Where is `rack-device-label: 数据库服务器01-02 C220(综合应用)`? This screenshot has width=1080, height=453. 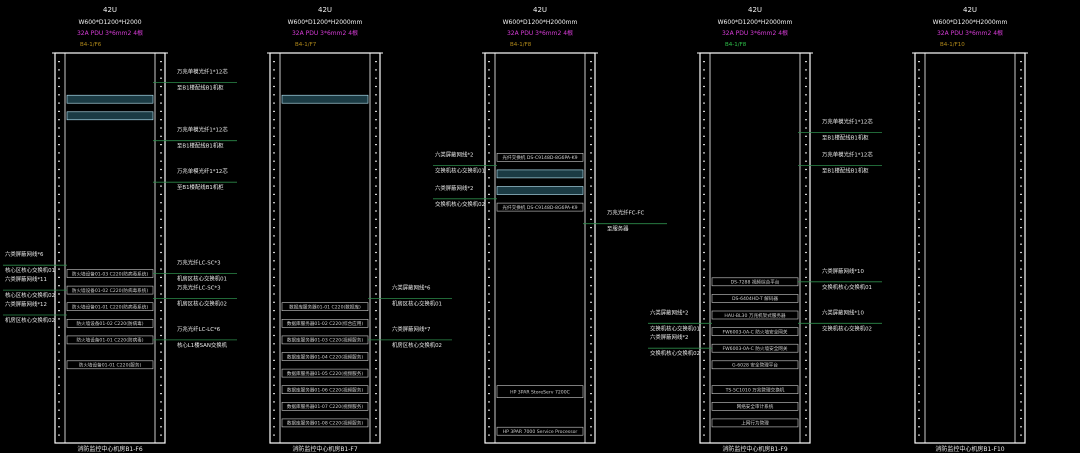
rack-device-label: 数据库服务器01-02 C220(综合应用) is located at coordinates (325, 323).